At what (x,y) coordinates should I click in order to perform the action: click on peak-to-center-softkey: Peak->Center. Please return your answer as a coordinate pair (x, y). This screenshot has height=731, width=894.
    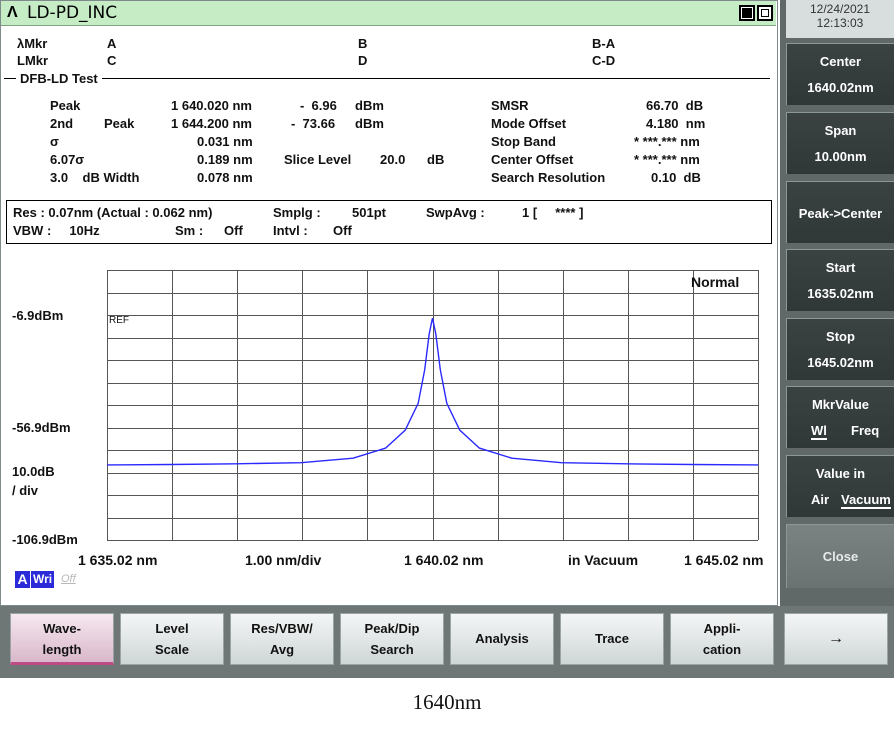
    Looking at the image, I should click on (840, 212).